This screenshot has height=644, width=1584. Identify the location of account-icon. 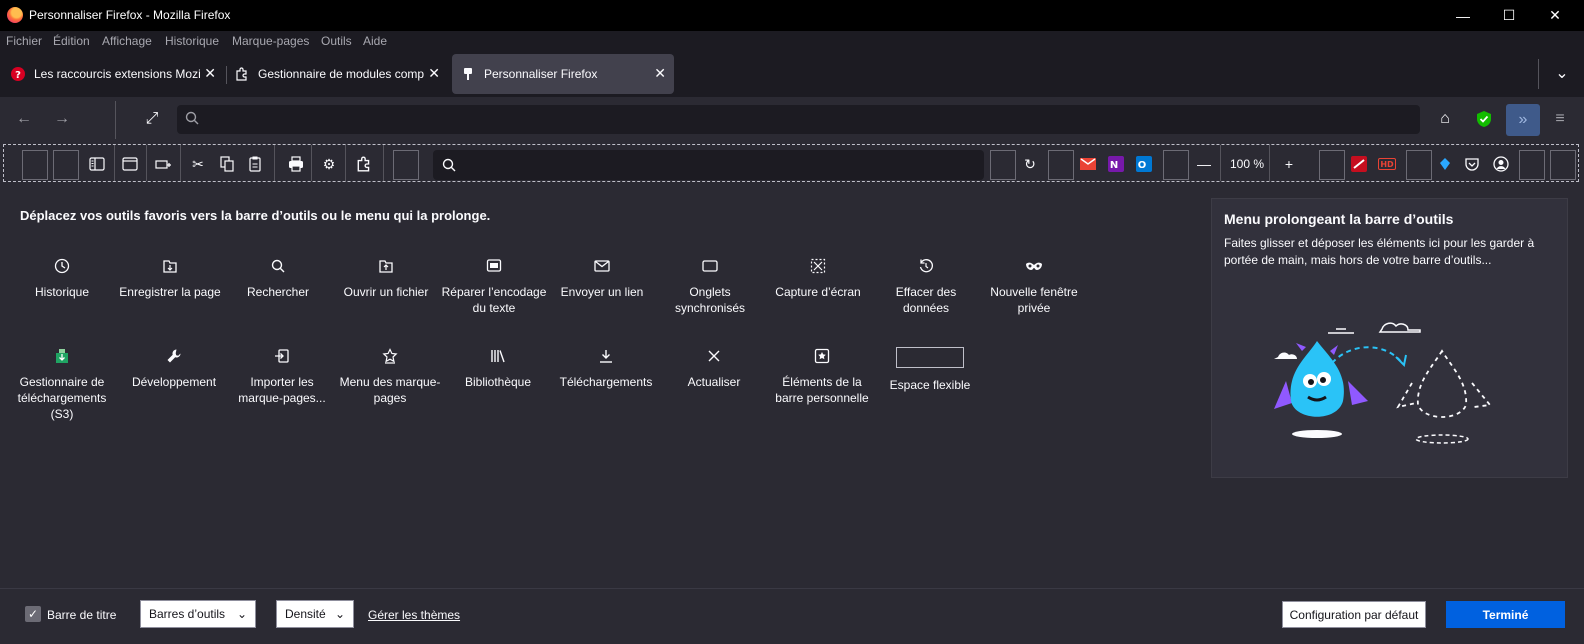
(1501, 164).